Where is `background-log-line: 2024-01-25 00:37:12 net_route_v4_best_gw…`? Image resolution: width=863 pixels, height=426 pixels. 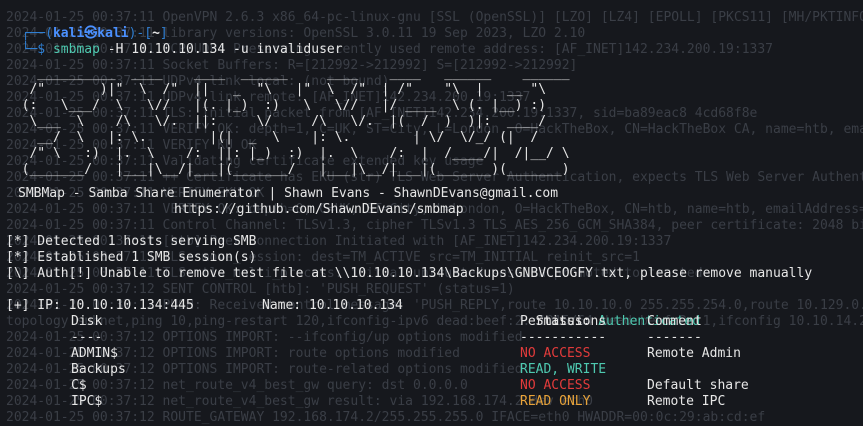 background-log-line: 2024-01-25 00:37:12 net_route_v4_best_gw… is located at coordinates (299, 401).